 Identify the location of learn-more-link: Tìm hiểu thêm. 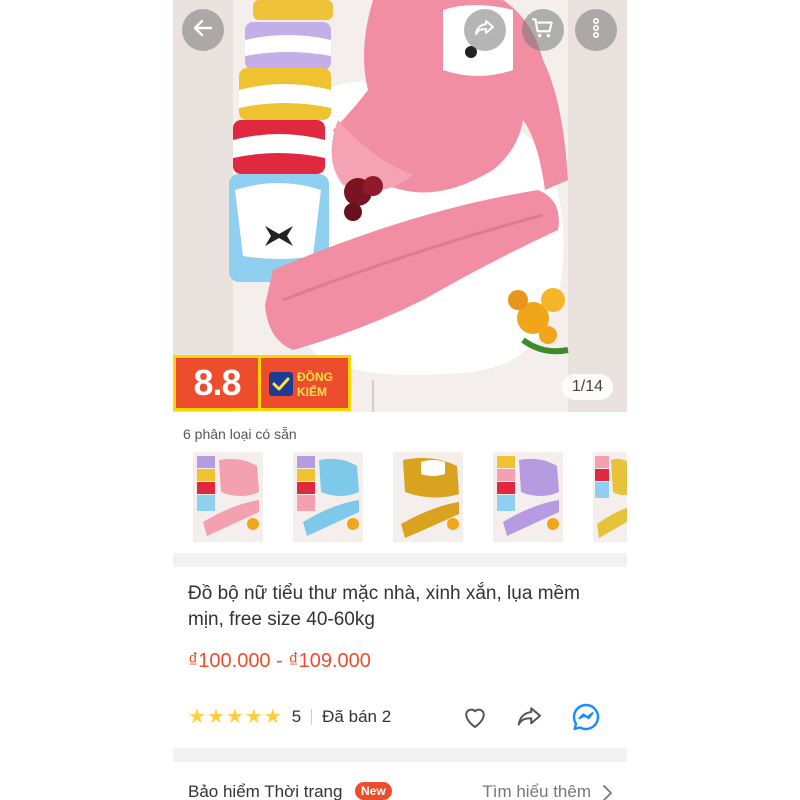
(536, 791).